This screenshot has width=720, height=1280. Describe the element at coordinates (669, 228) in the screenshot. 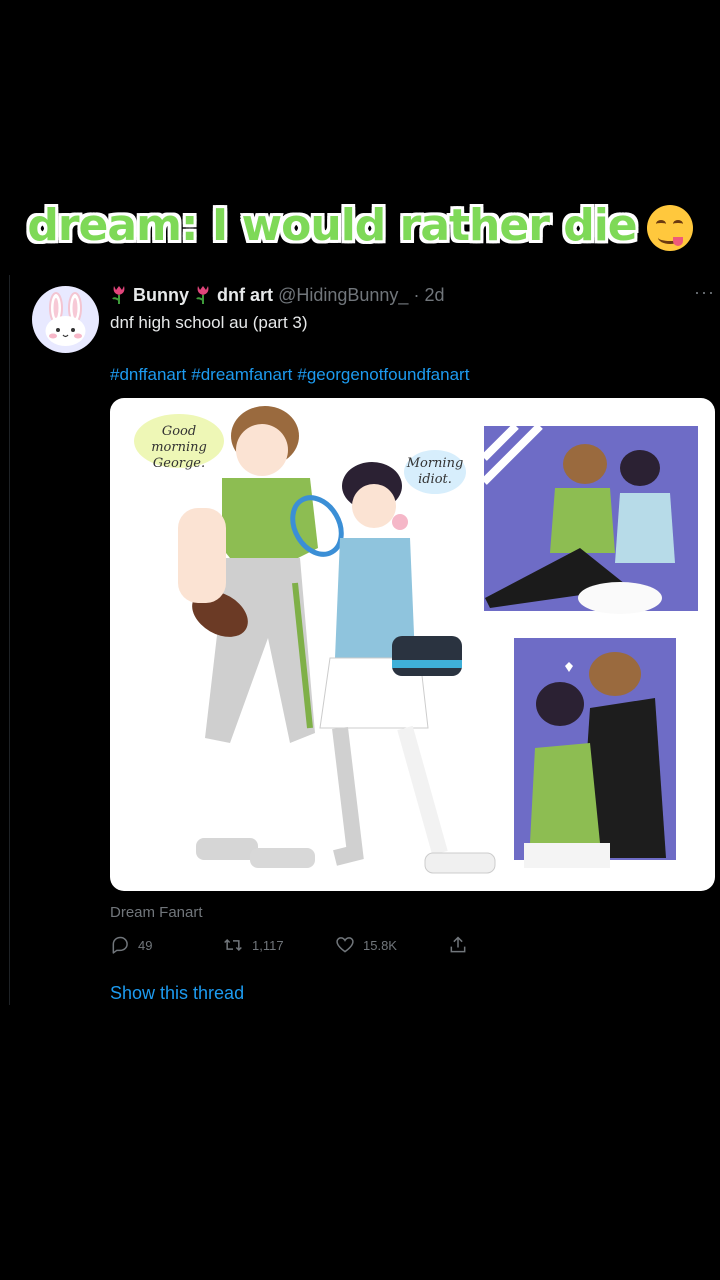

I see `yum-face-emoji-icon` at that location.